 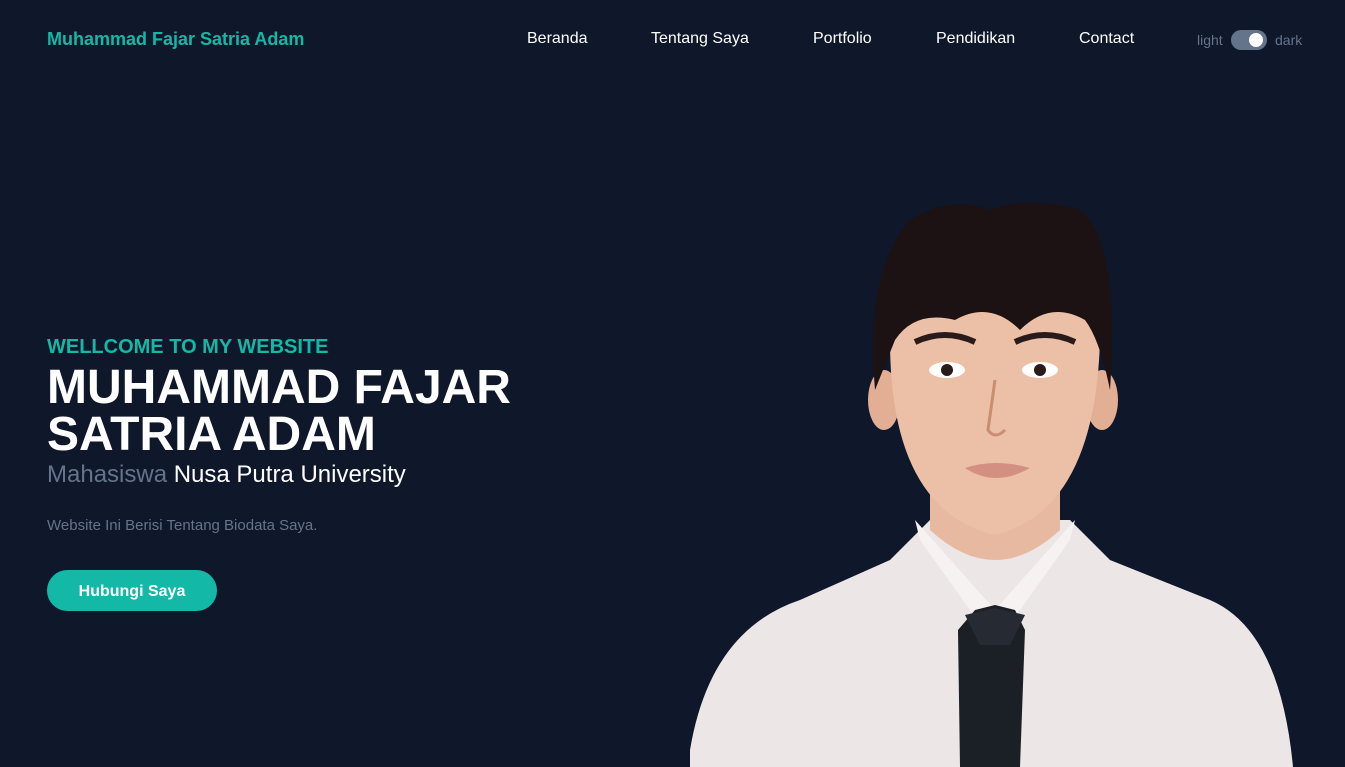 I want to click on dark-mode-switch, so click(x=1249, y=40).